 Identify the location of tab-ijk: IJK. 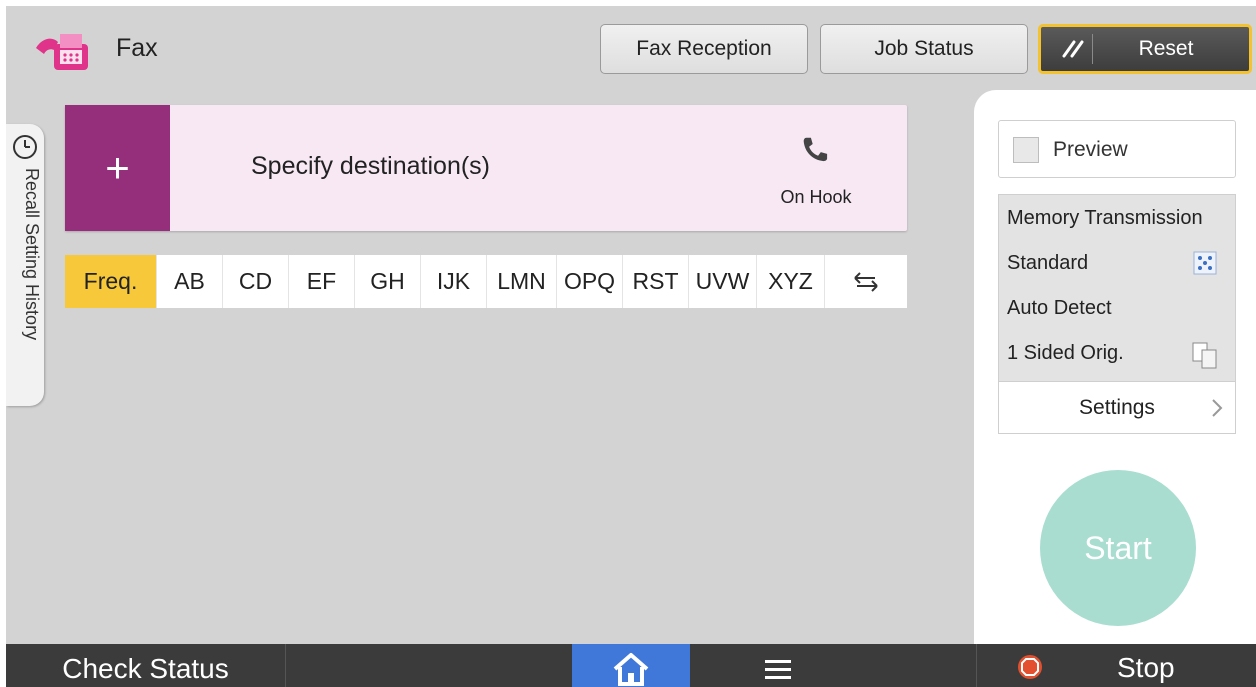
(454, 281).